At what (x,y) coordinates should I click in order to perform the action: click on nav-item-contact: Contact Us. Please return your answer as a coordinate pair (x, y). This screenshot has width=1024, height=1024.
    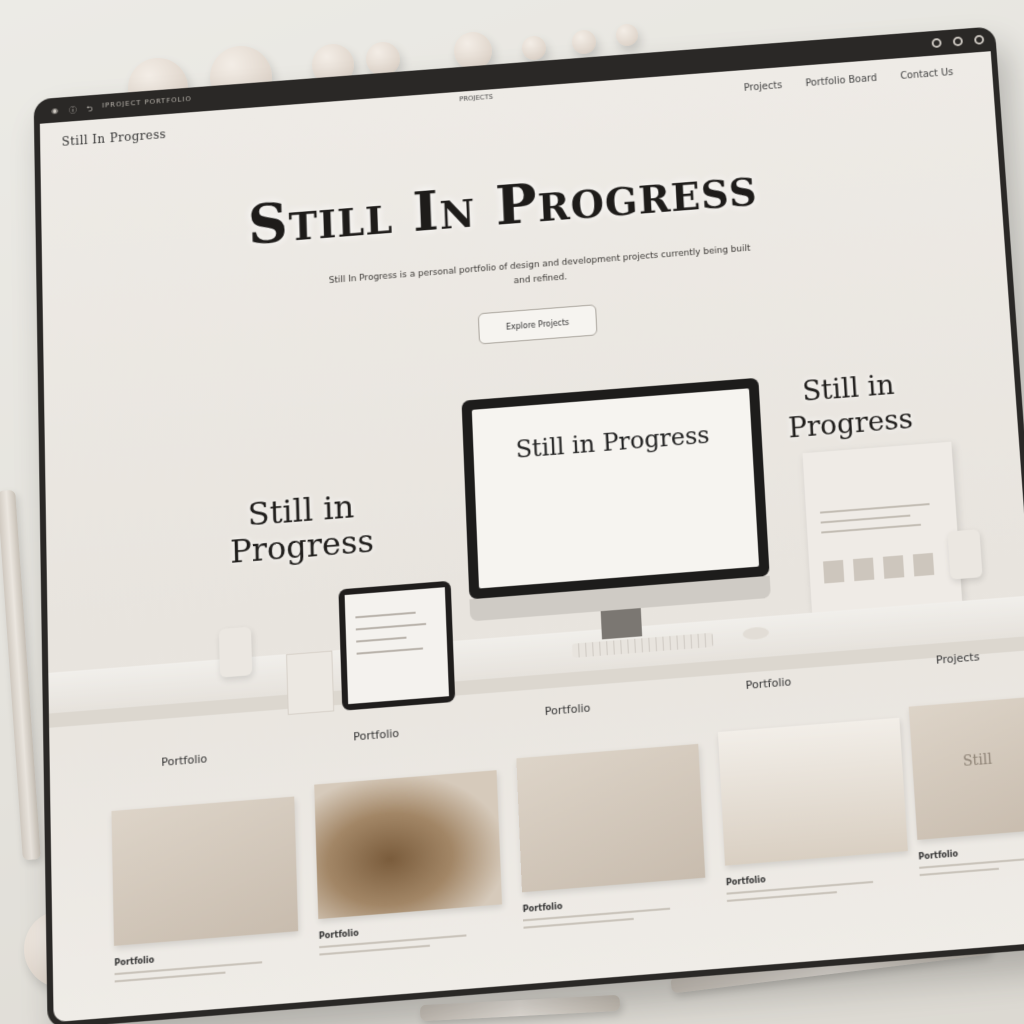
    Looking at the image, I should click on (927, 74).